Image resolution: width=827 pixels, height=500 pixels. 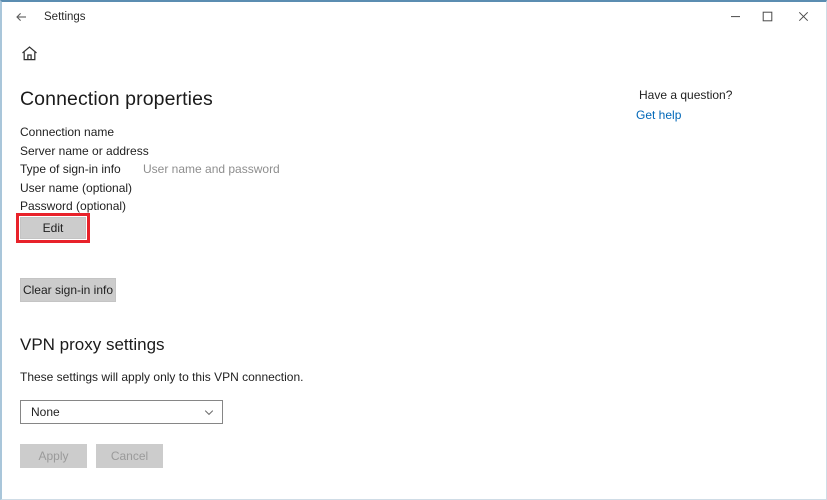 What do you see at coordinates (53, 228) in the screenshot?
I see `edit-button-highlight` at bounding box center [53, 228].